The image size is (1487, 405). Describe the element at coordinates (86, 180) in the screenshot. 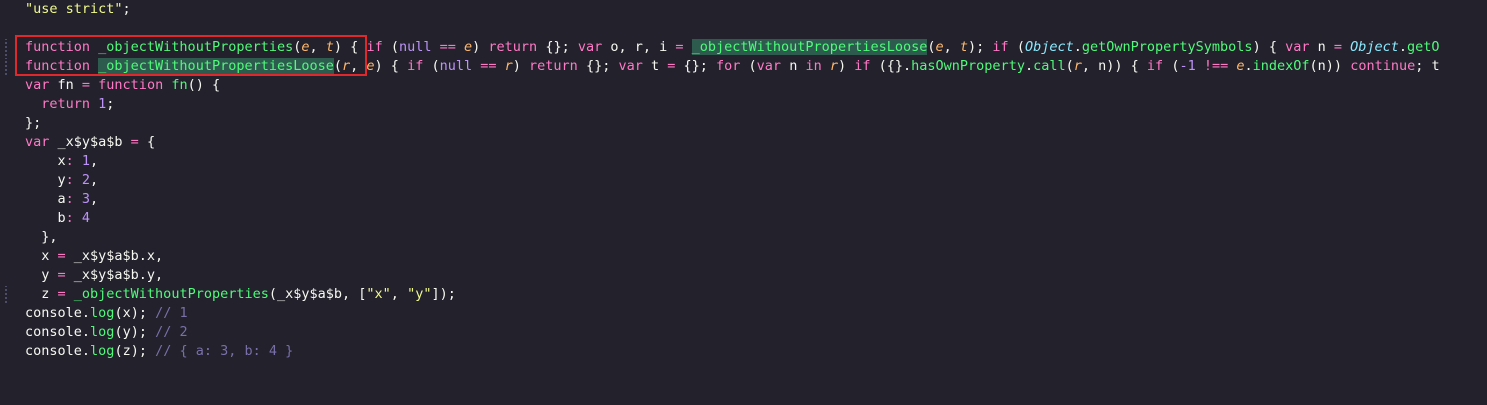

I see `code-token: 2` at that location.